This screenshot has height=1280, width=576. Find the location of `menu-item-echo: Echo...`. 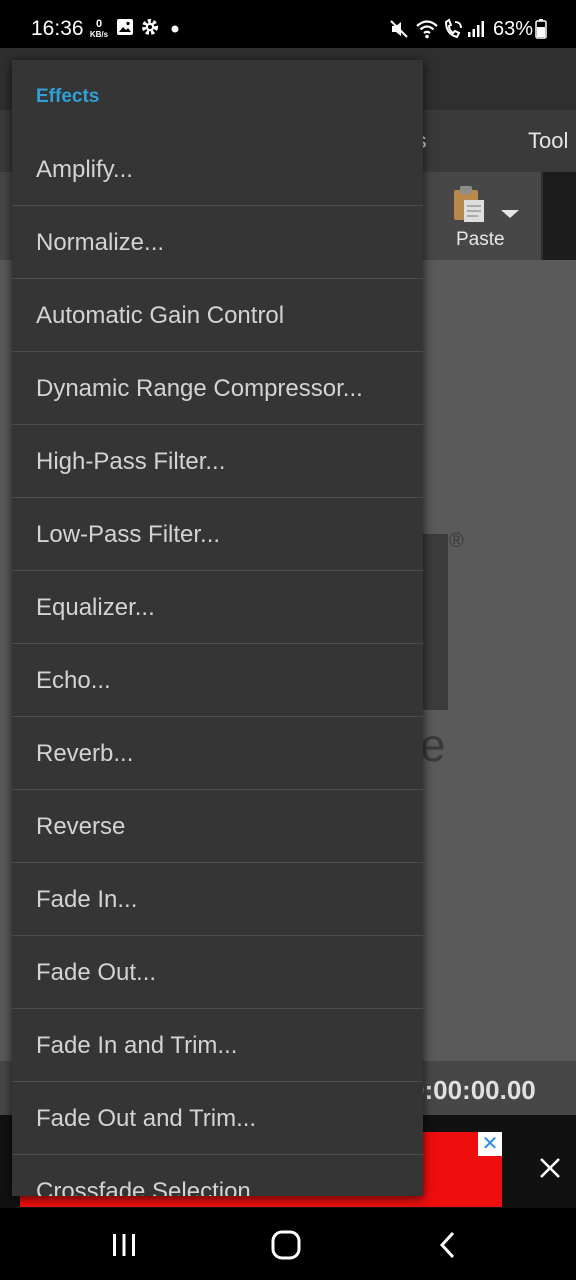

menu-item-echo: Echo... is located at coordinates (217, 680).